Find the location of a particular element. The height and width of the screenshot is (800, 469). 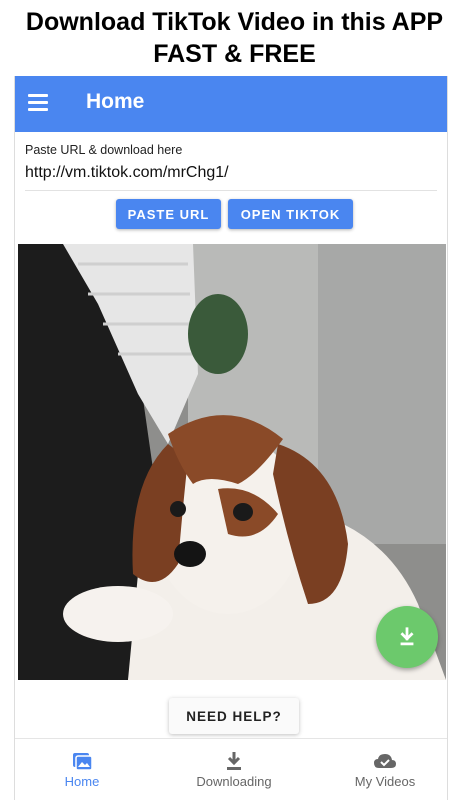

bottom-navigation: Home Downloading My Videos is located at coordinates (231, 769).